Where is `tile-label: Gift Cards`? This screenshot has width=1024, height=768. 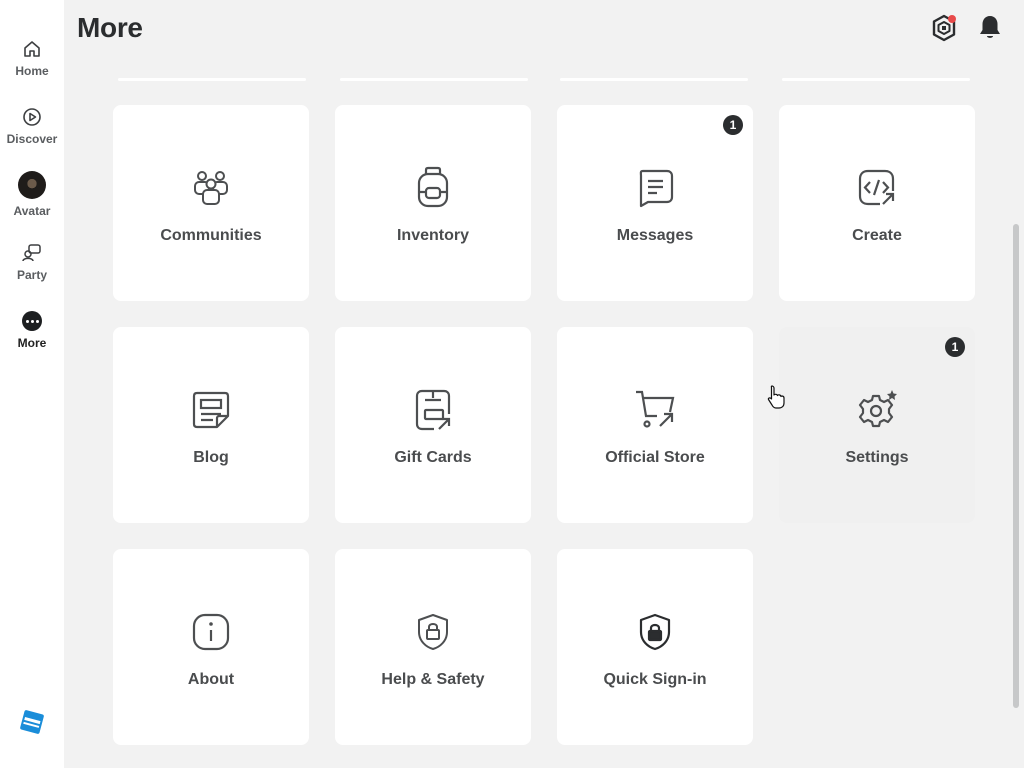 tile-label: Gift Cards is located at coordinates (433, 457).